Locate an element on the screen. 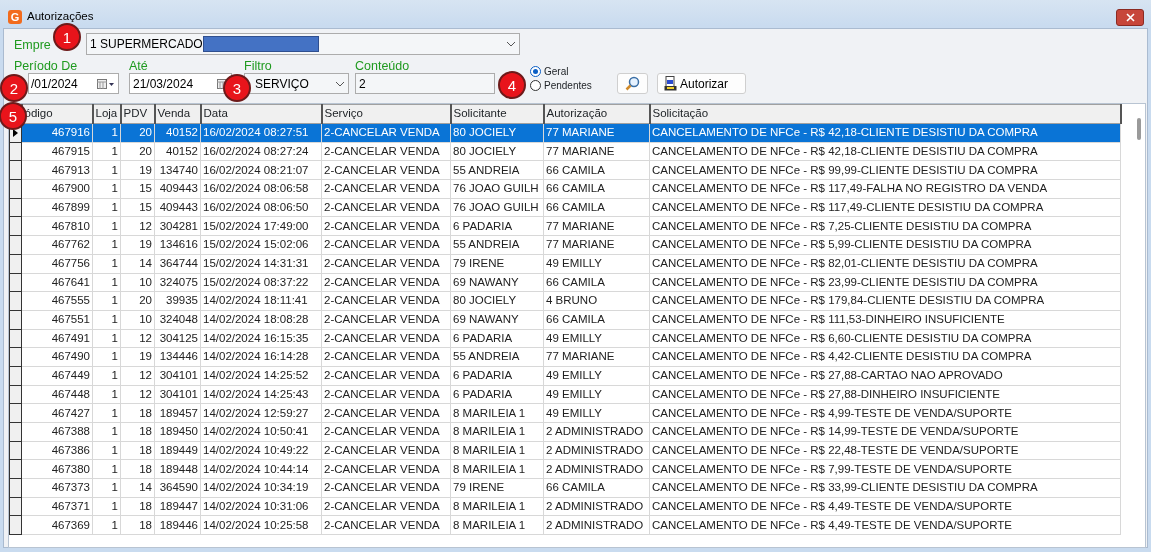 This screenshot has height=552, width=1151. table-cell: 2 ADMINISTRADO is located at coordinates (596, 469).